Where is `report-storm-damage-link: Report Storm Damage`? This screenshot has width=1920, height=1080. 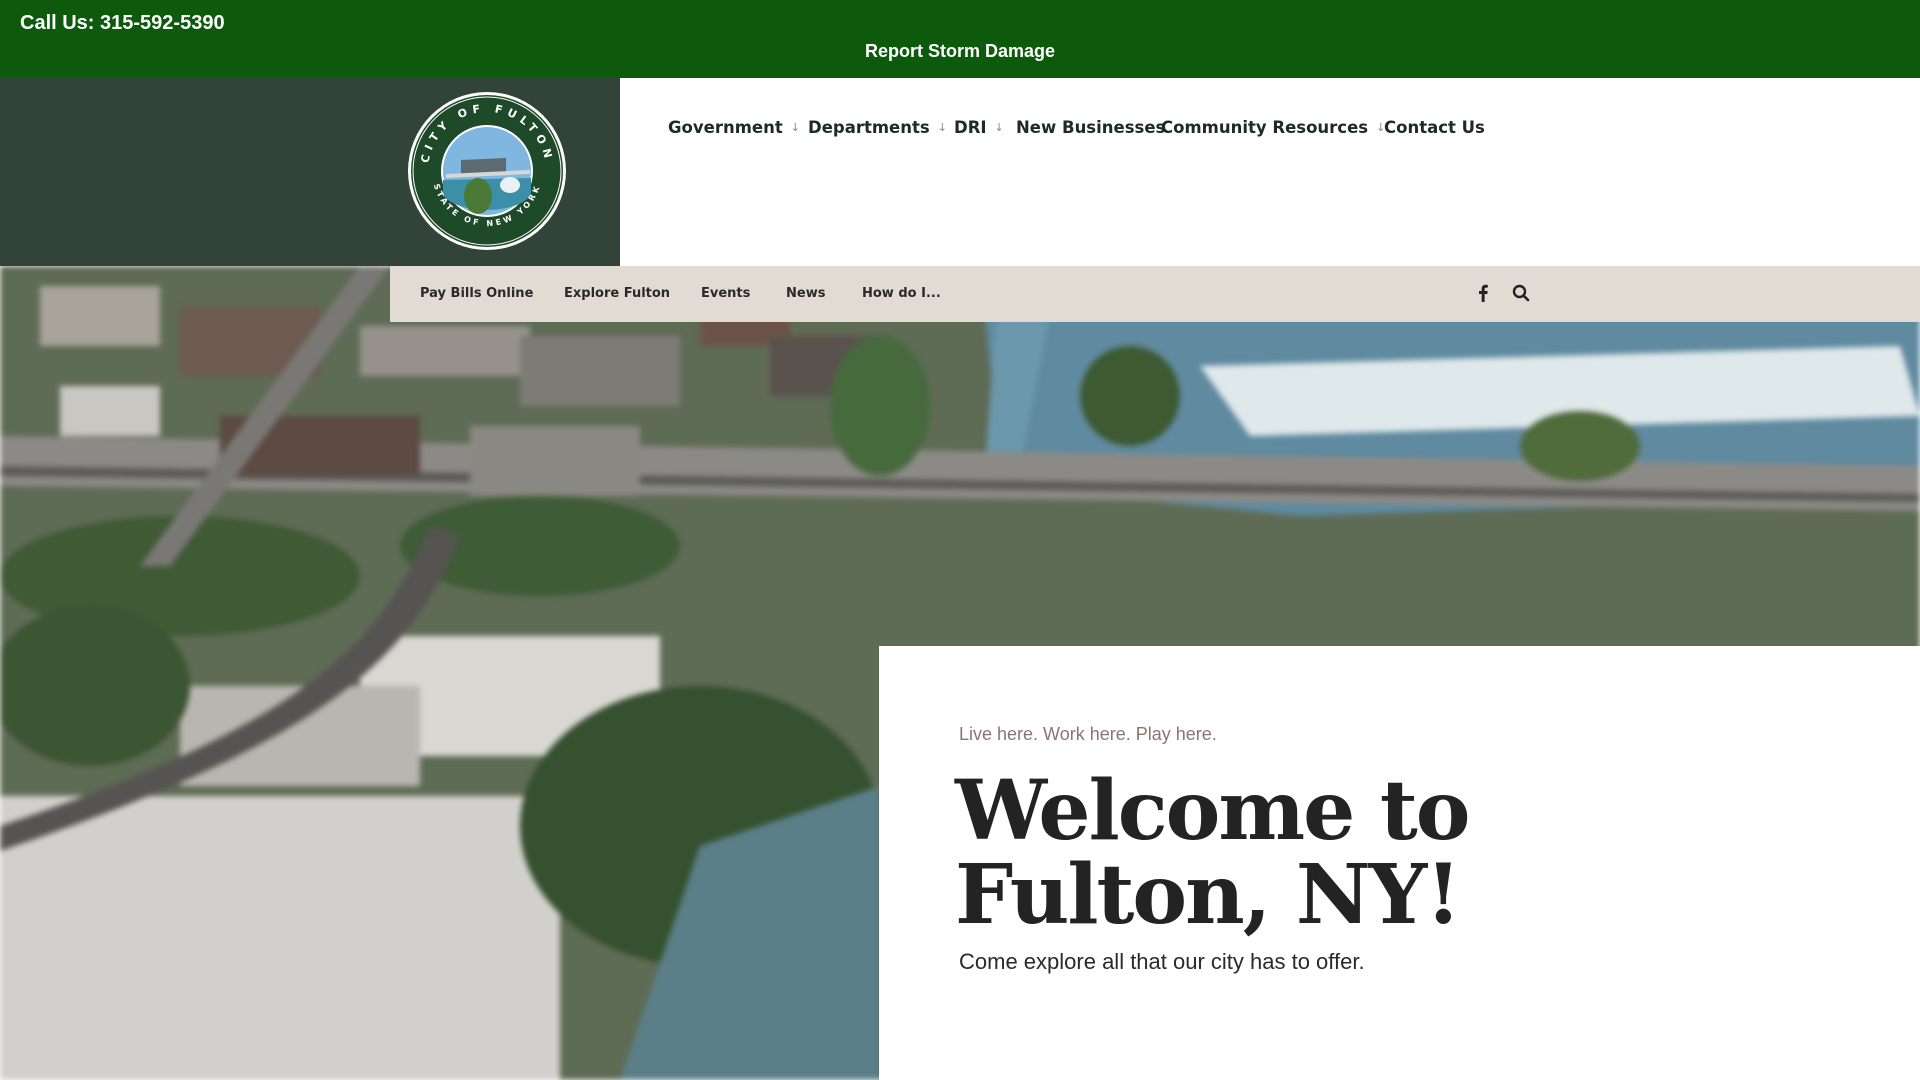
report-storm-damage-link: Report Storm Damage is located at coordinates (960, 51).